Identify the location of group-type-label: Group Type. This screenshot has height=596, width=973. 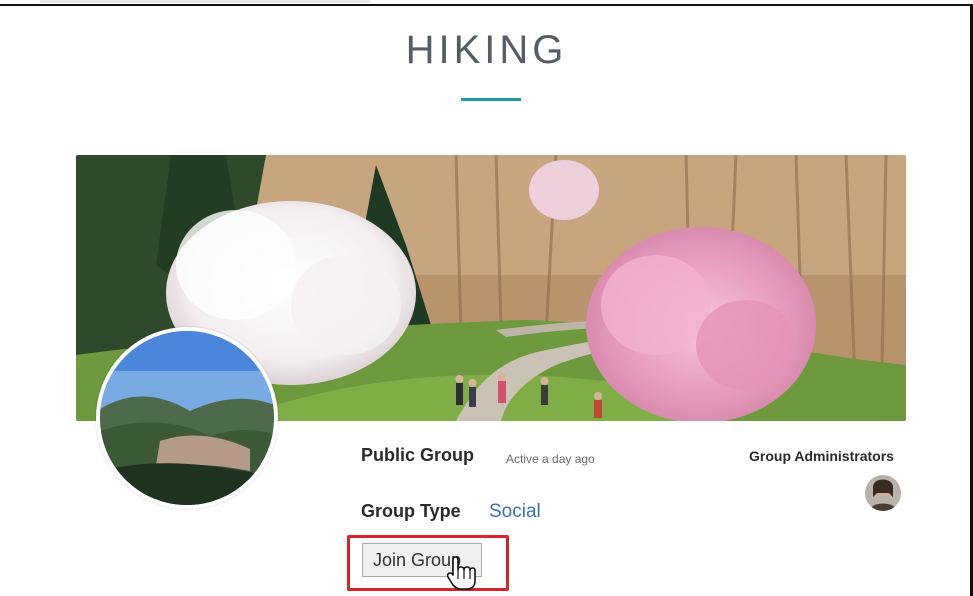
(411, 511).